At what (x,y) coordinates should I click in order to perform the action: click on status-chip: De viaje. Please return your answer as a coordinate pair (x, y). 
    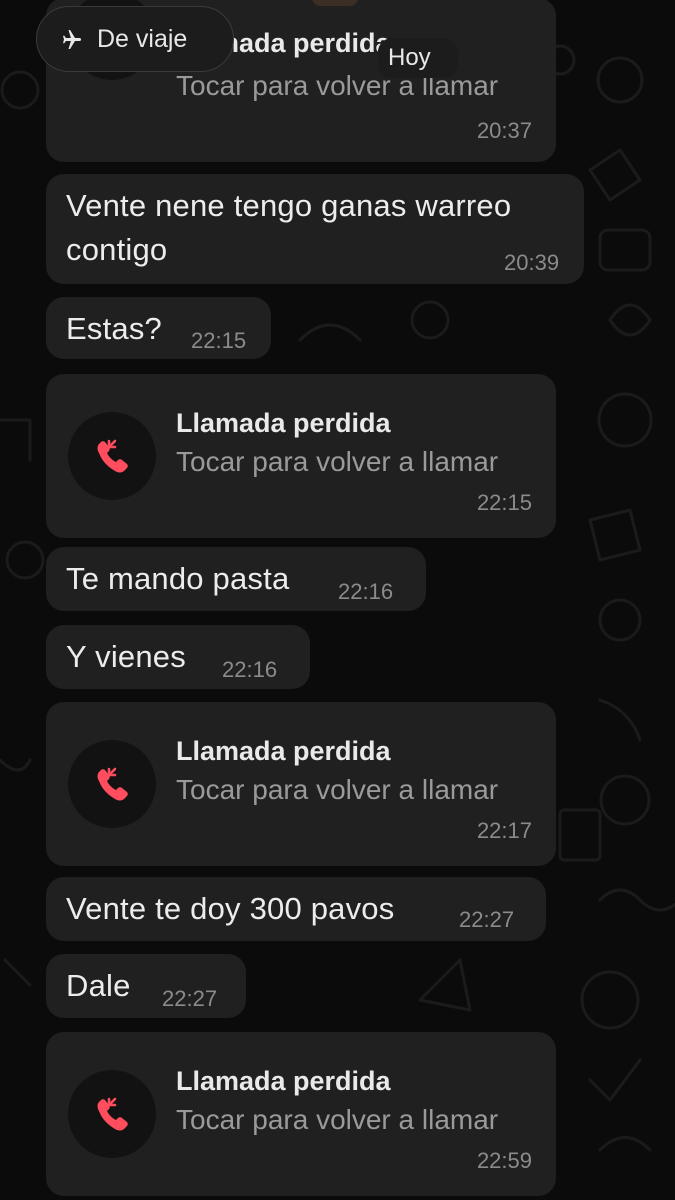
    Looking at the image, I should click on (135, 39).